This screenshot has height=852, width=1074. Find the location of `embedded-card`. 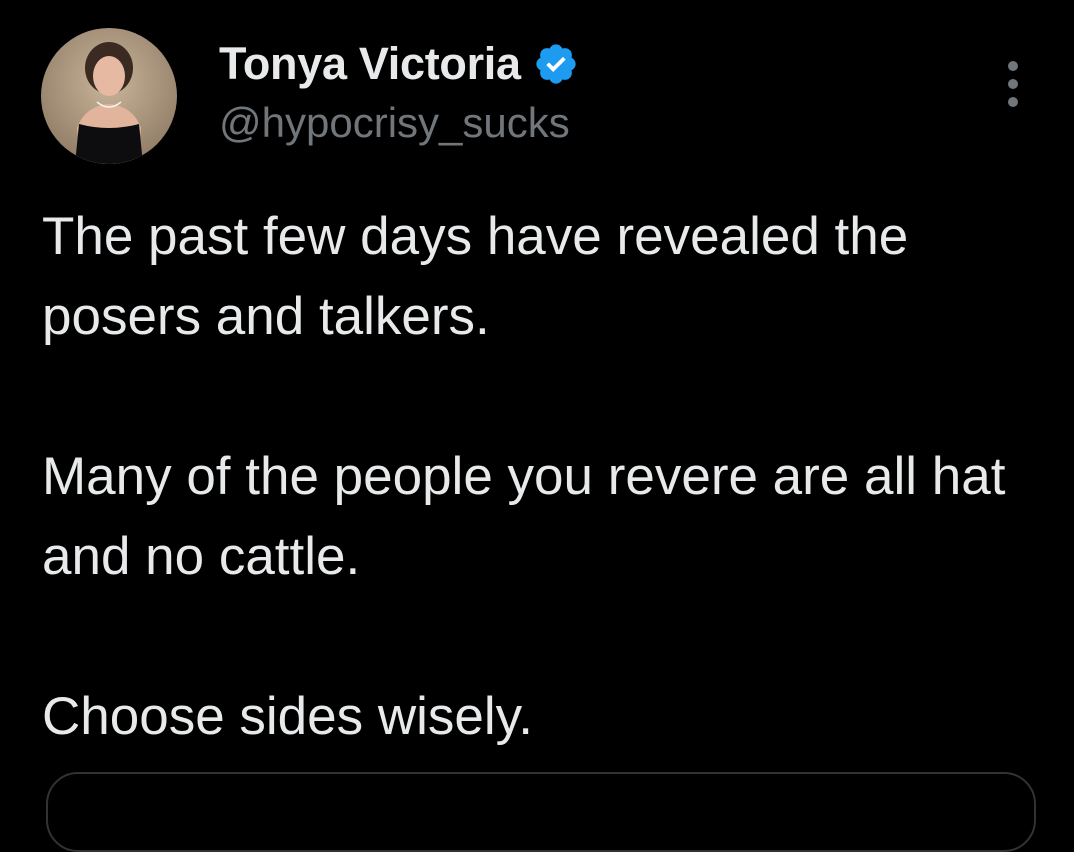

embedded-card is located at coordinates (541, 812).